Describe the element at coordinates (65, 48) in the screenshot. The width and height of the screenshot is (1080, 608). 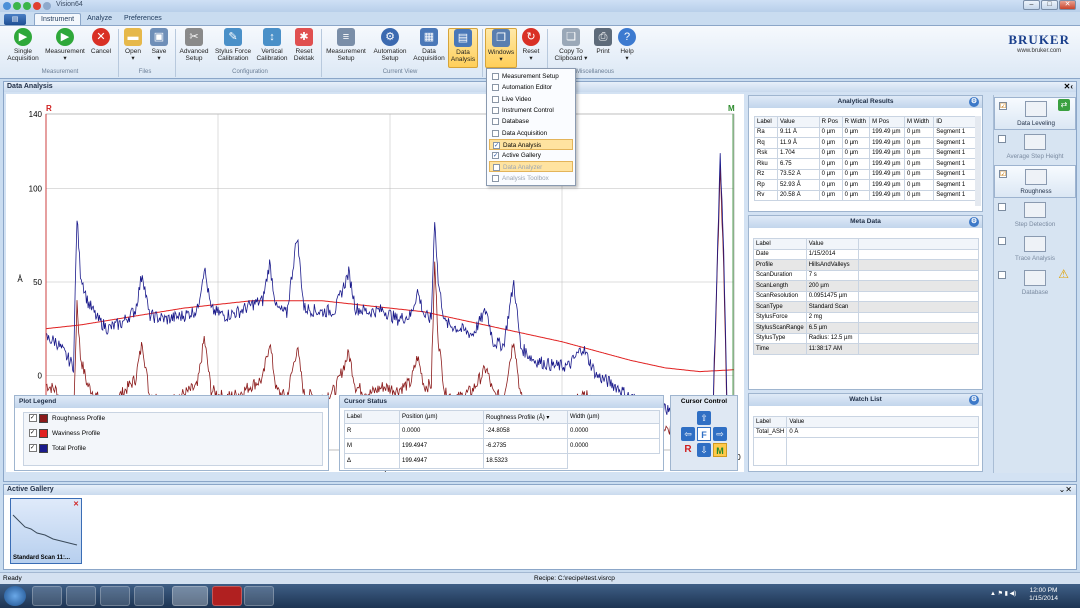
I see `measurement-button: ▶ Measurement ▾` at that location.